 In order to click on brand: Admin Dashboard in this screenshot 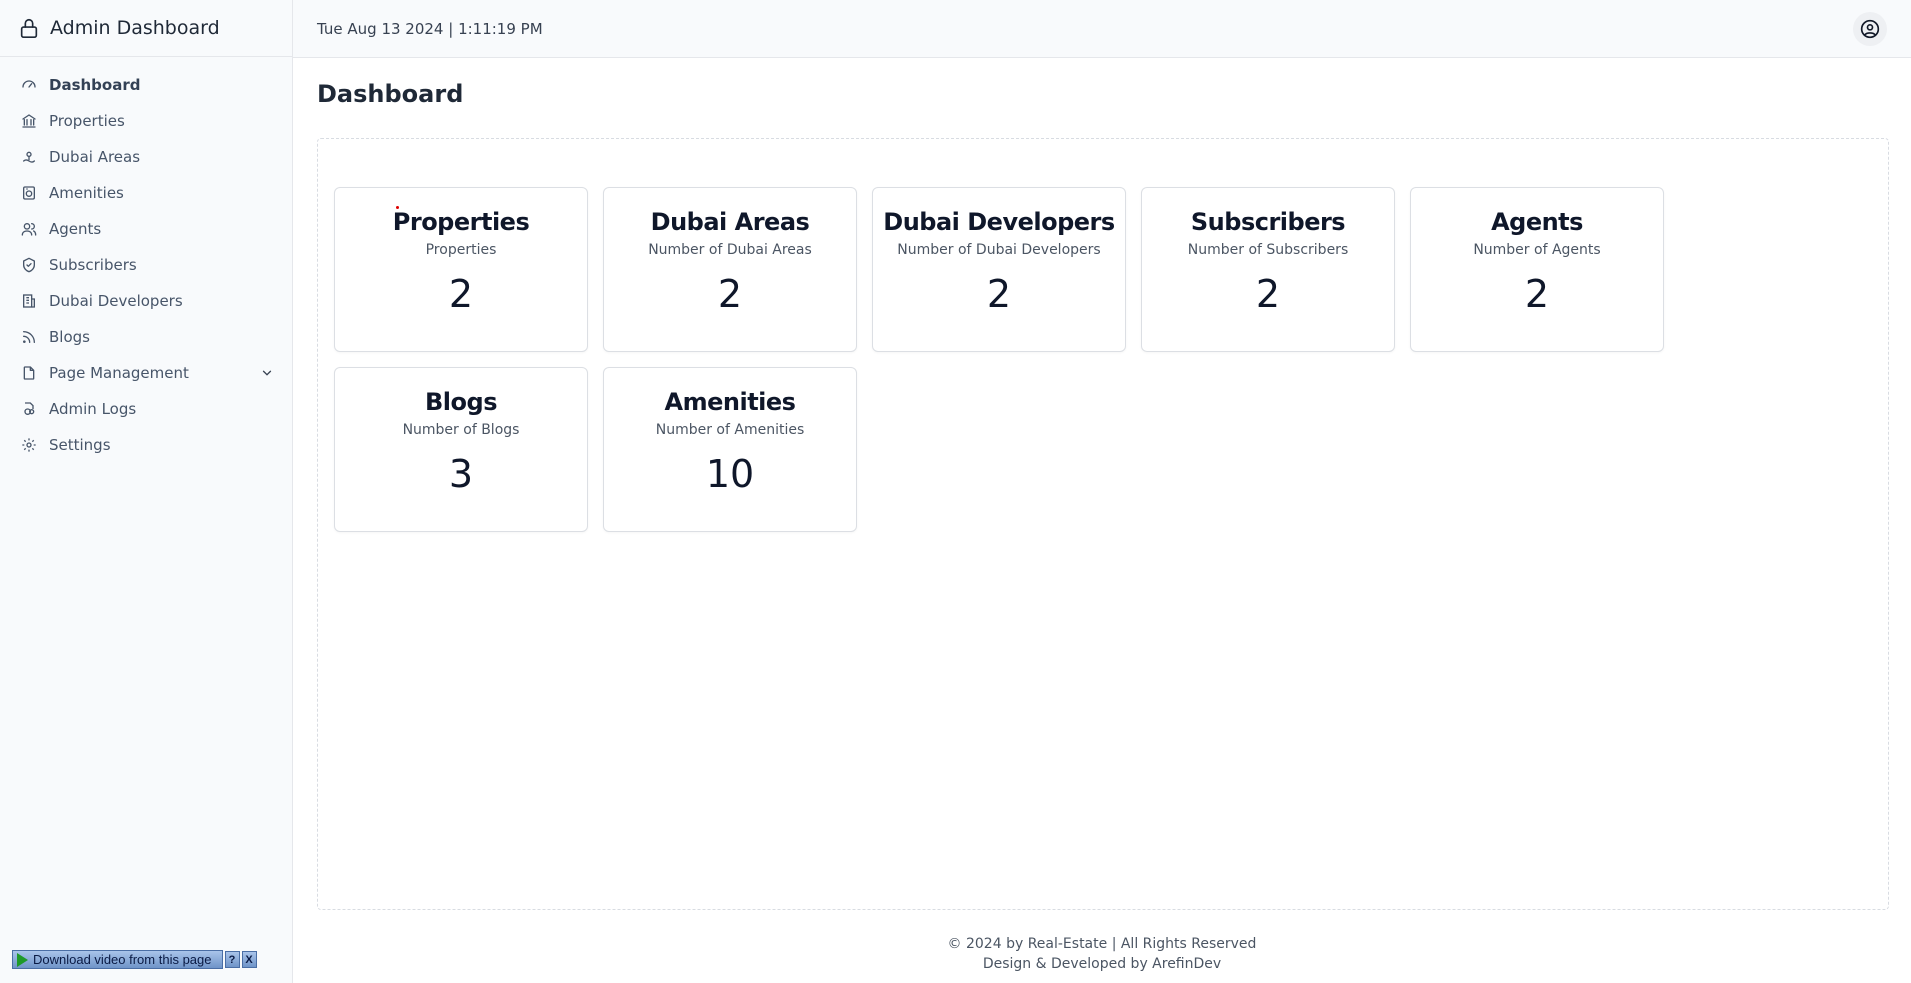, I will do `click(146, 28)`.